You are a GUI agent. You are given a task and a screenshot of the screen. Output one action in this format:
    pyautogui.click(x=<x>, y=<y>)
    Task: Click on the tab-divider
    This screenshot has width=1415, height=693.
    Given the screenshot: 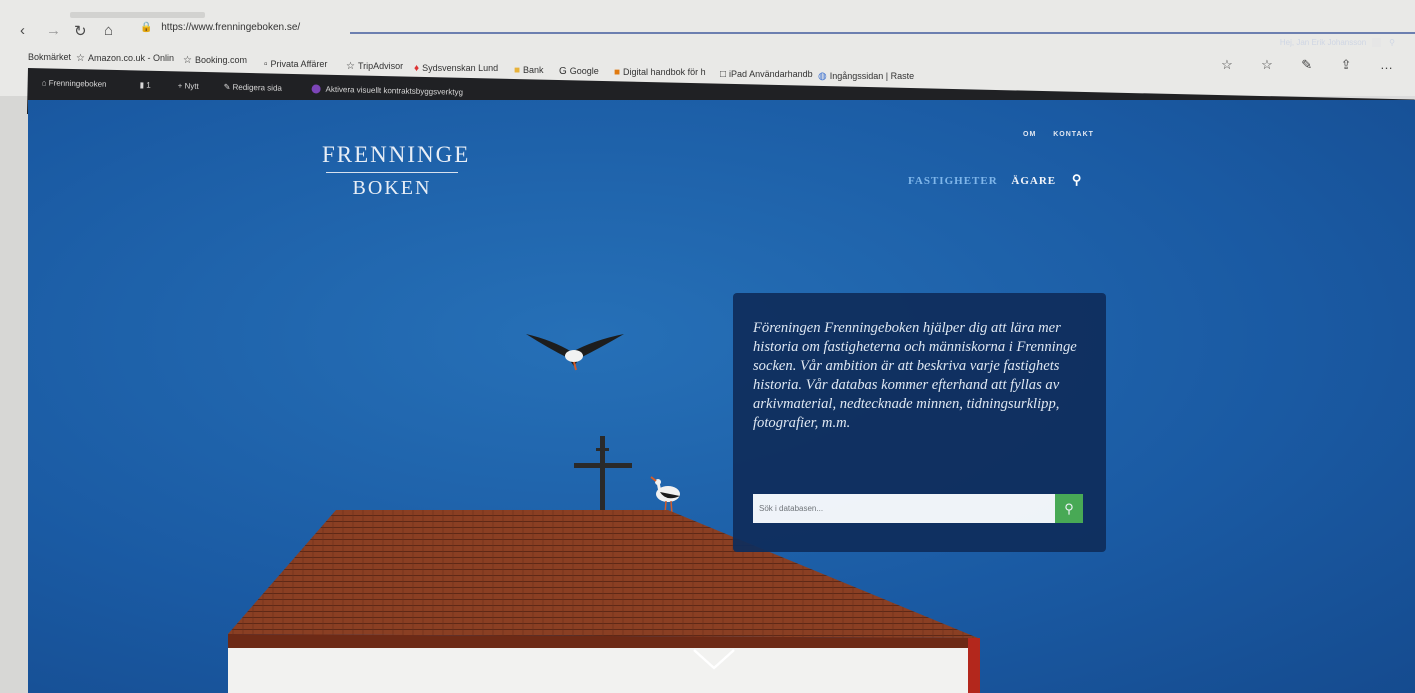 What is the action you would take?
    pyautogui.click(x=882, y=33)
    